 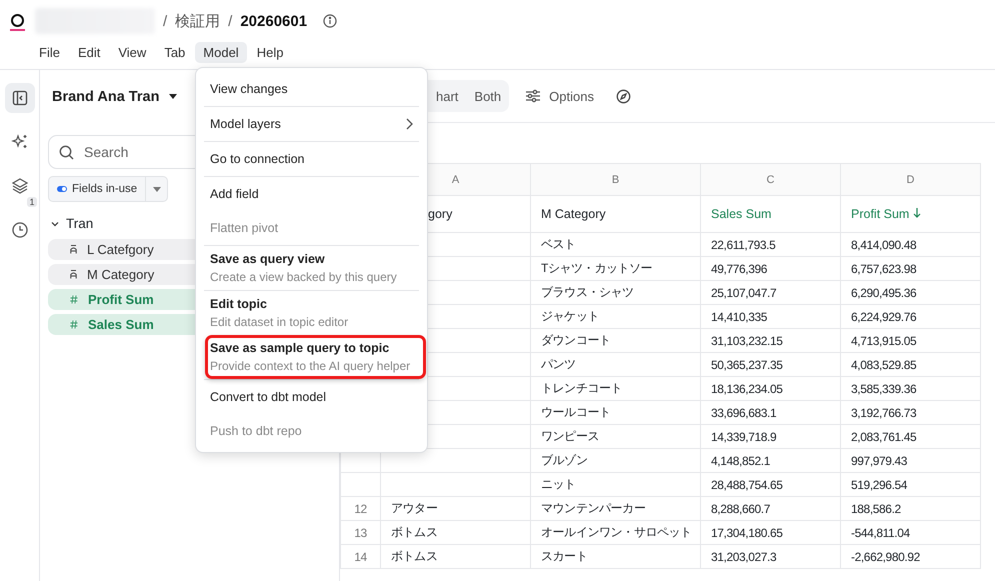 What do you see at coordinates (311, 89) in the screenshot?
I see `menu-item: View changes` at bounding box center [311, 89].